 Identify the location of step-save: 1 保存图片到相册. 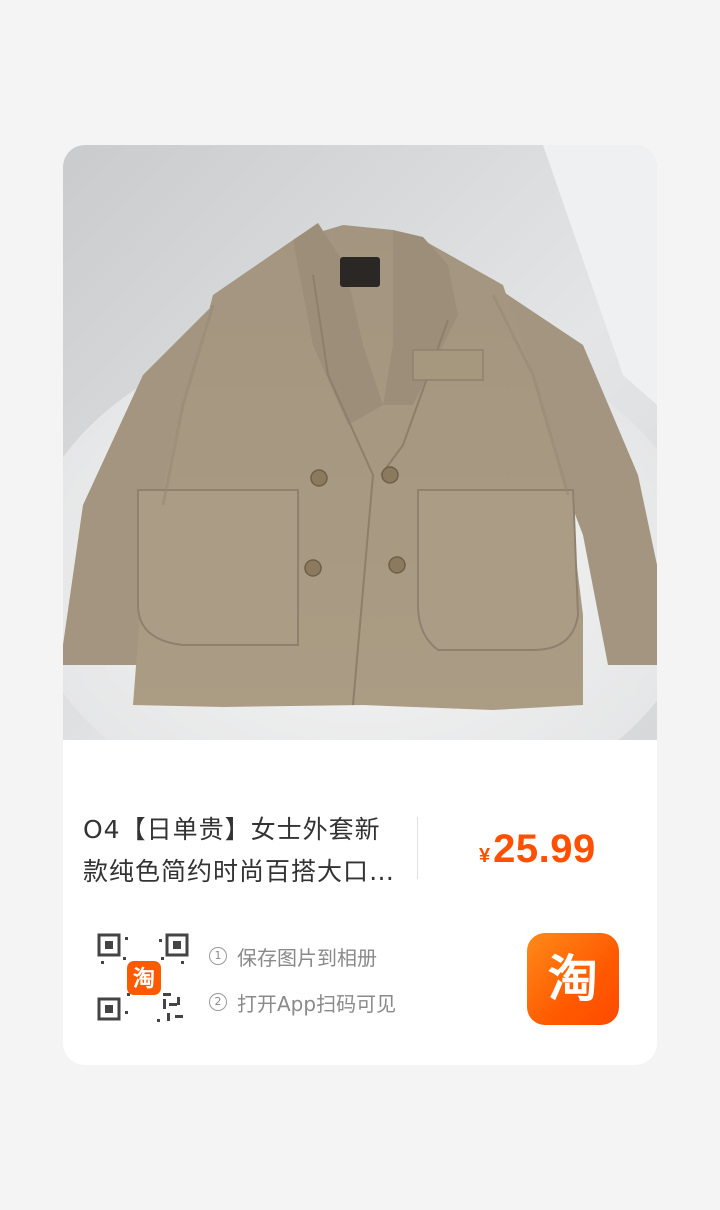
(302, 956).